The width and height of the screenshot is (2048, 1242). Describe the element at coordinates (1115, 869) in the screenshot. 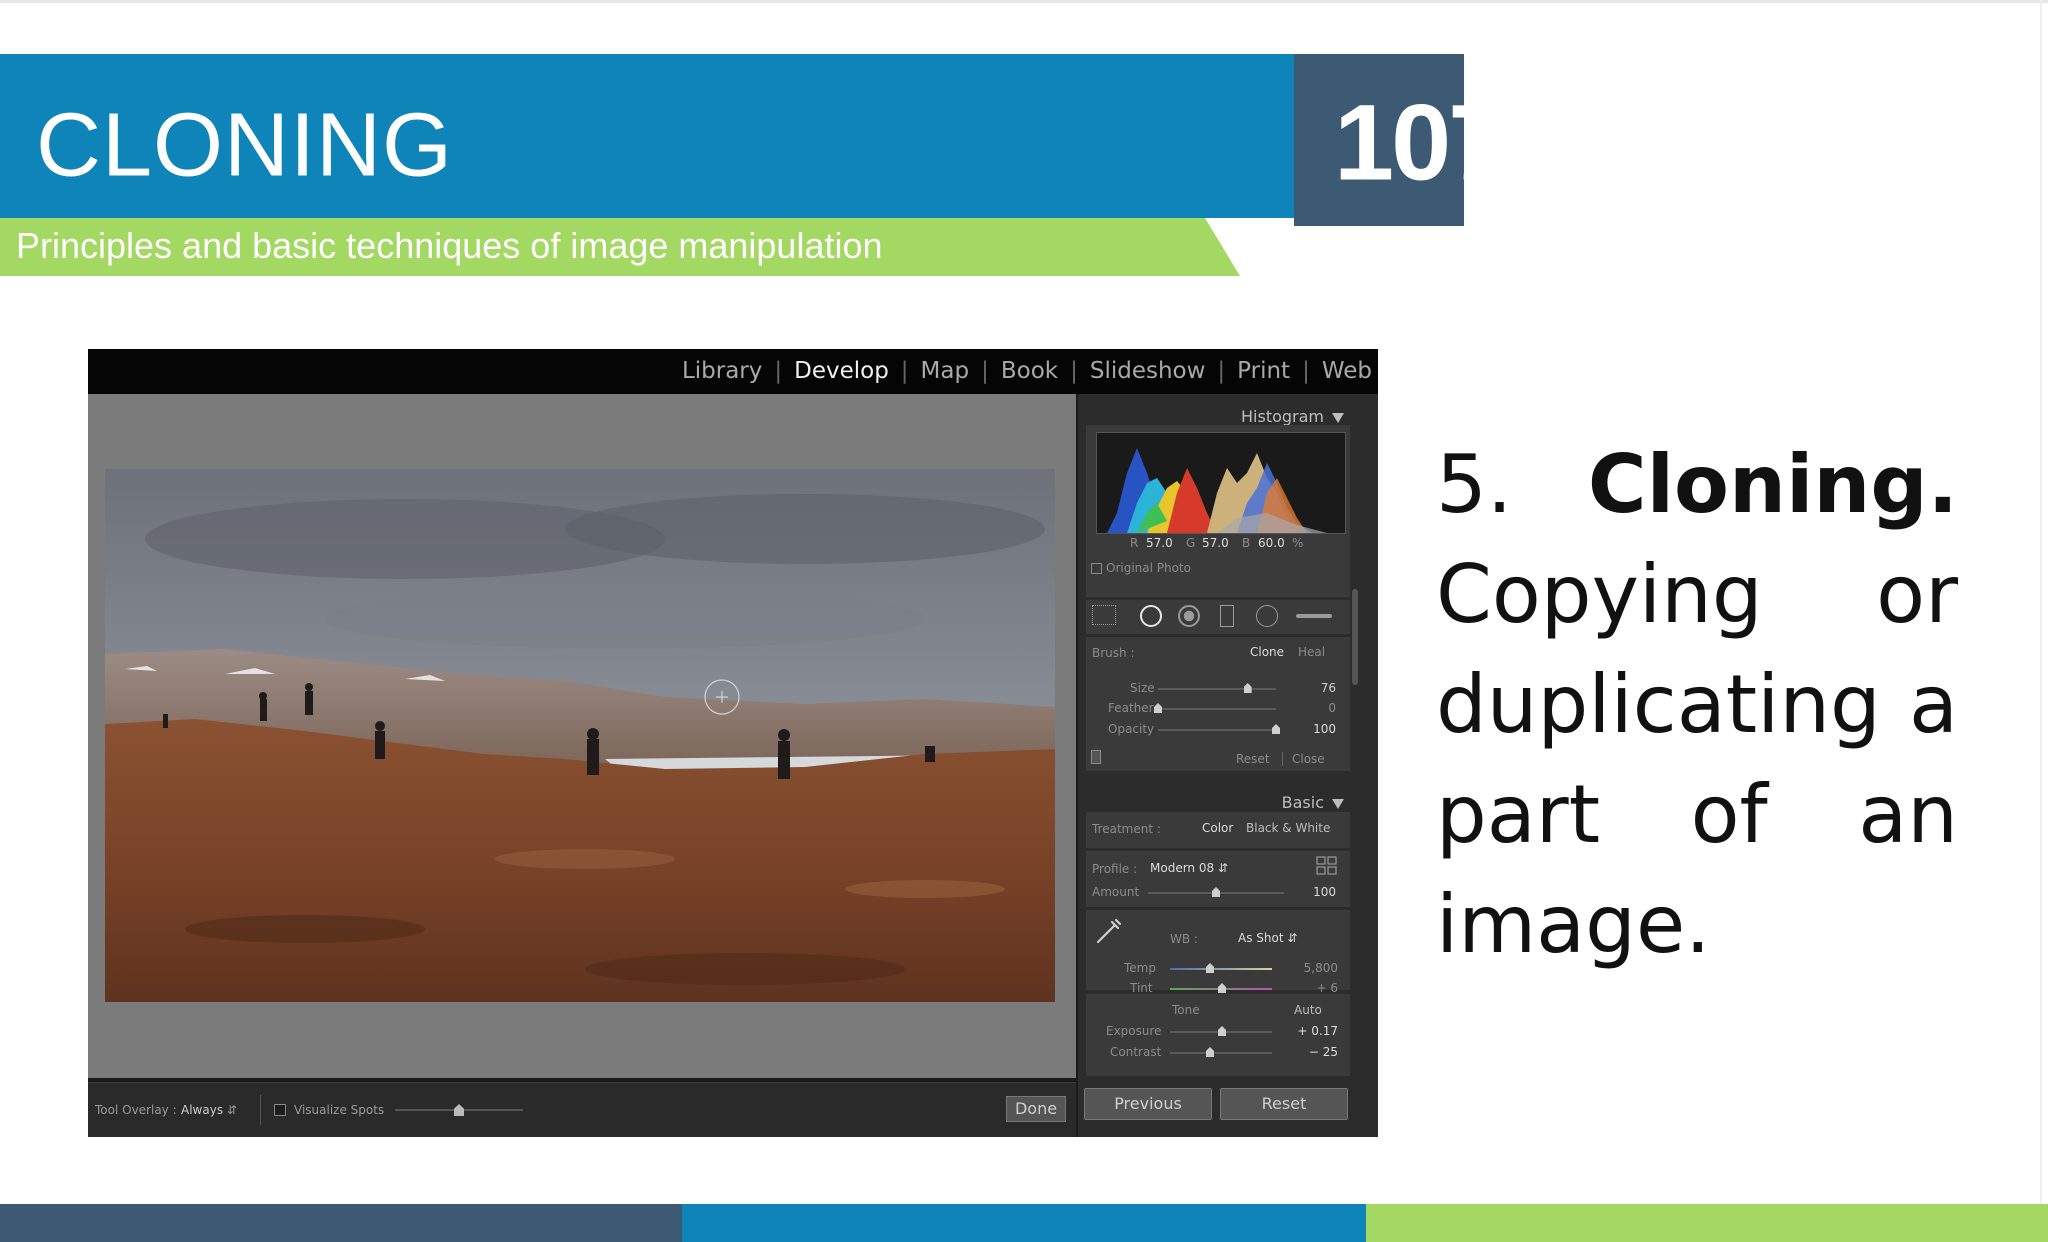

I see `profile-label: Profile :` at that location.